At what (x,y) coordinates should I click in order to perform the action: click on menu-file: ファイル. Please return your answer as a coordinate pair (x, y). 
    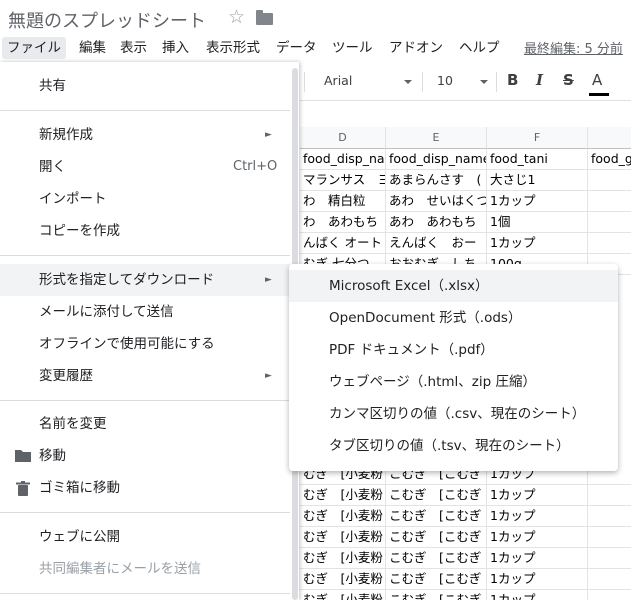
    Looking at the image, I should click on (34, 48).